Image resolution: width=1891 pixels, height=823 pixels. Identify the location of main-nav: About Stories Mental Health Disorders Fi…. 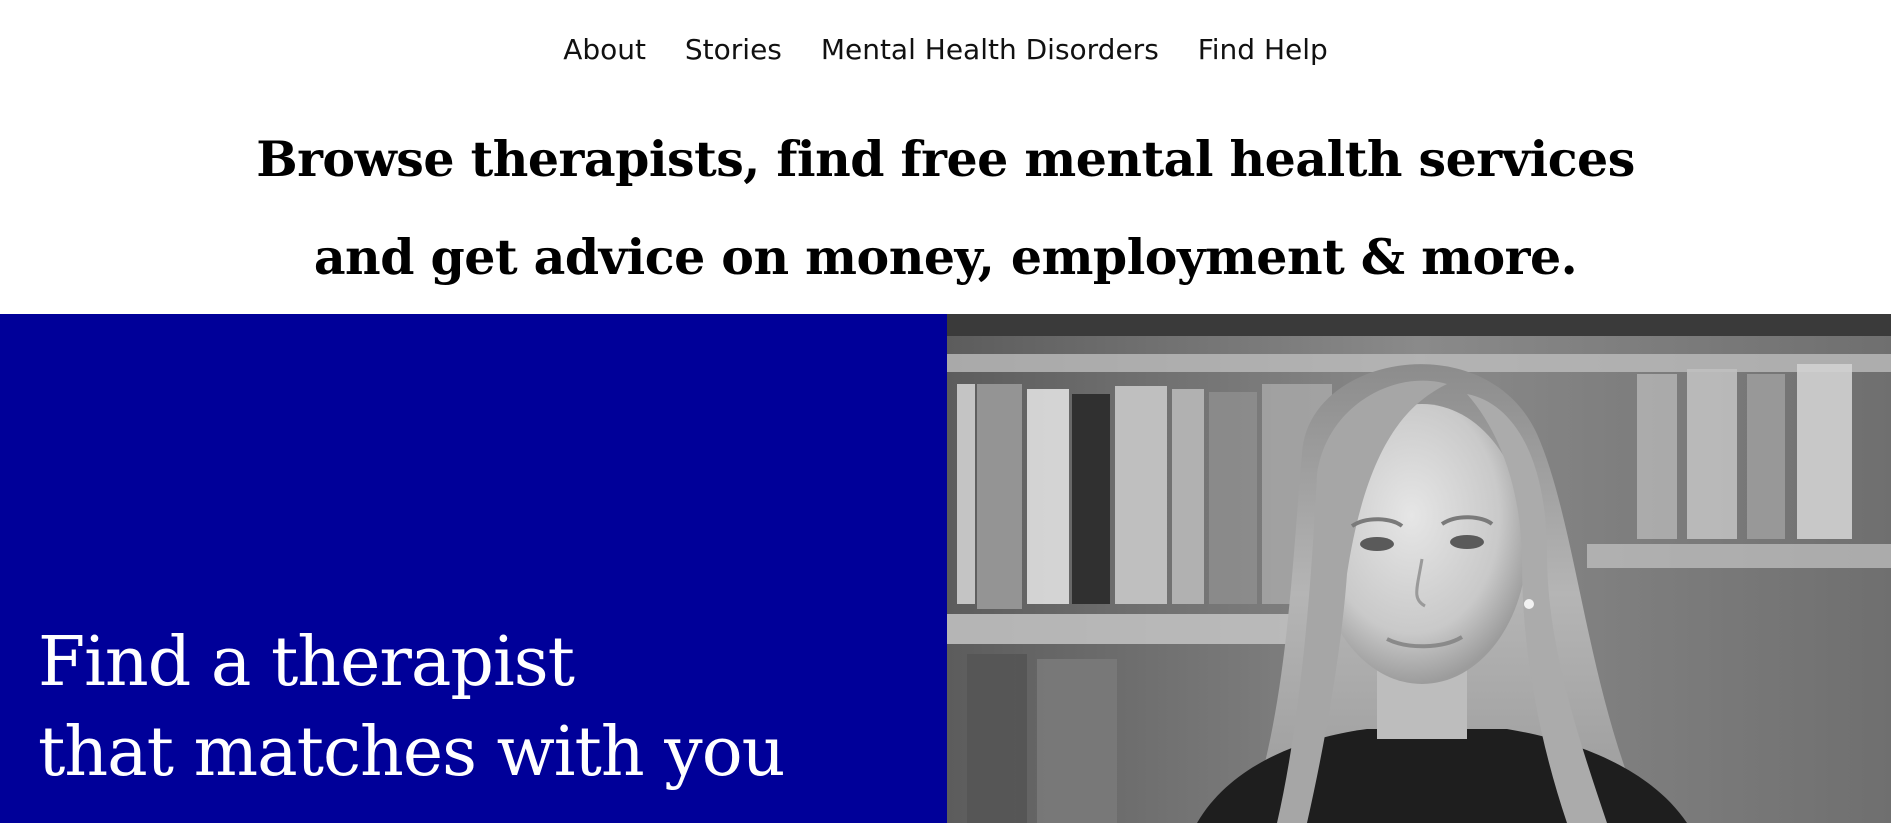
(945, 50).